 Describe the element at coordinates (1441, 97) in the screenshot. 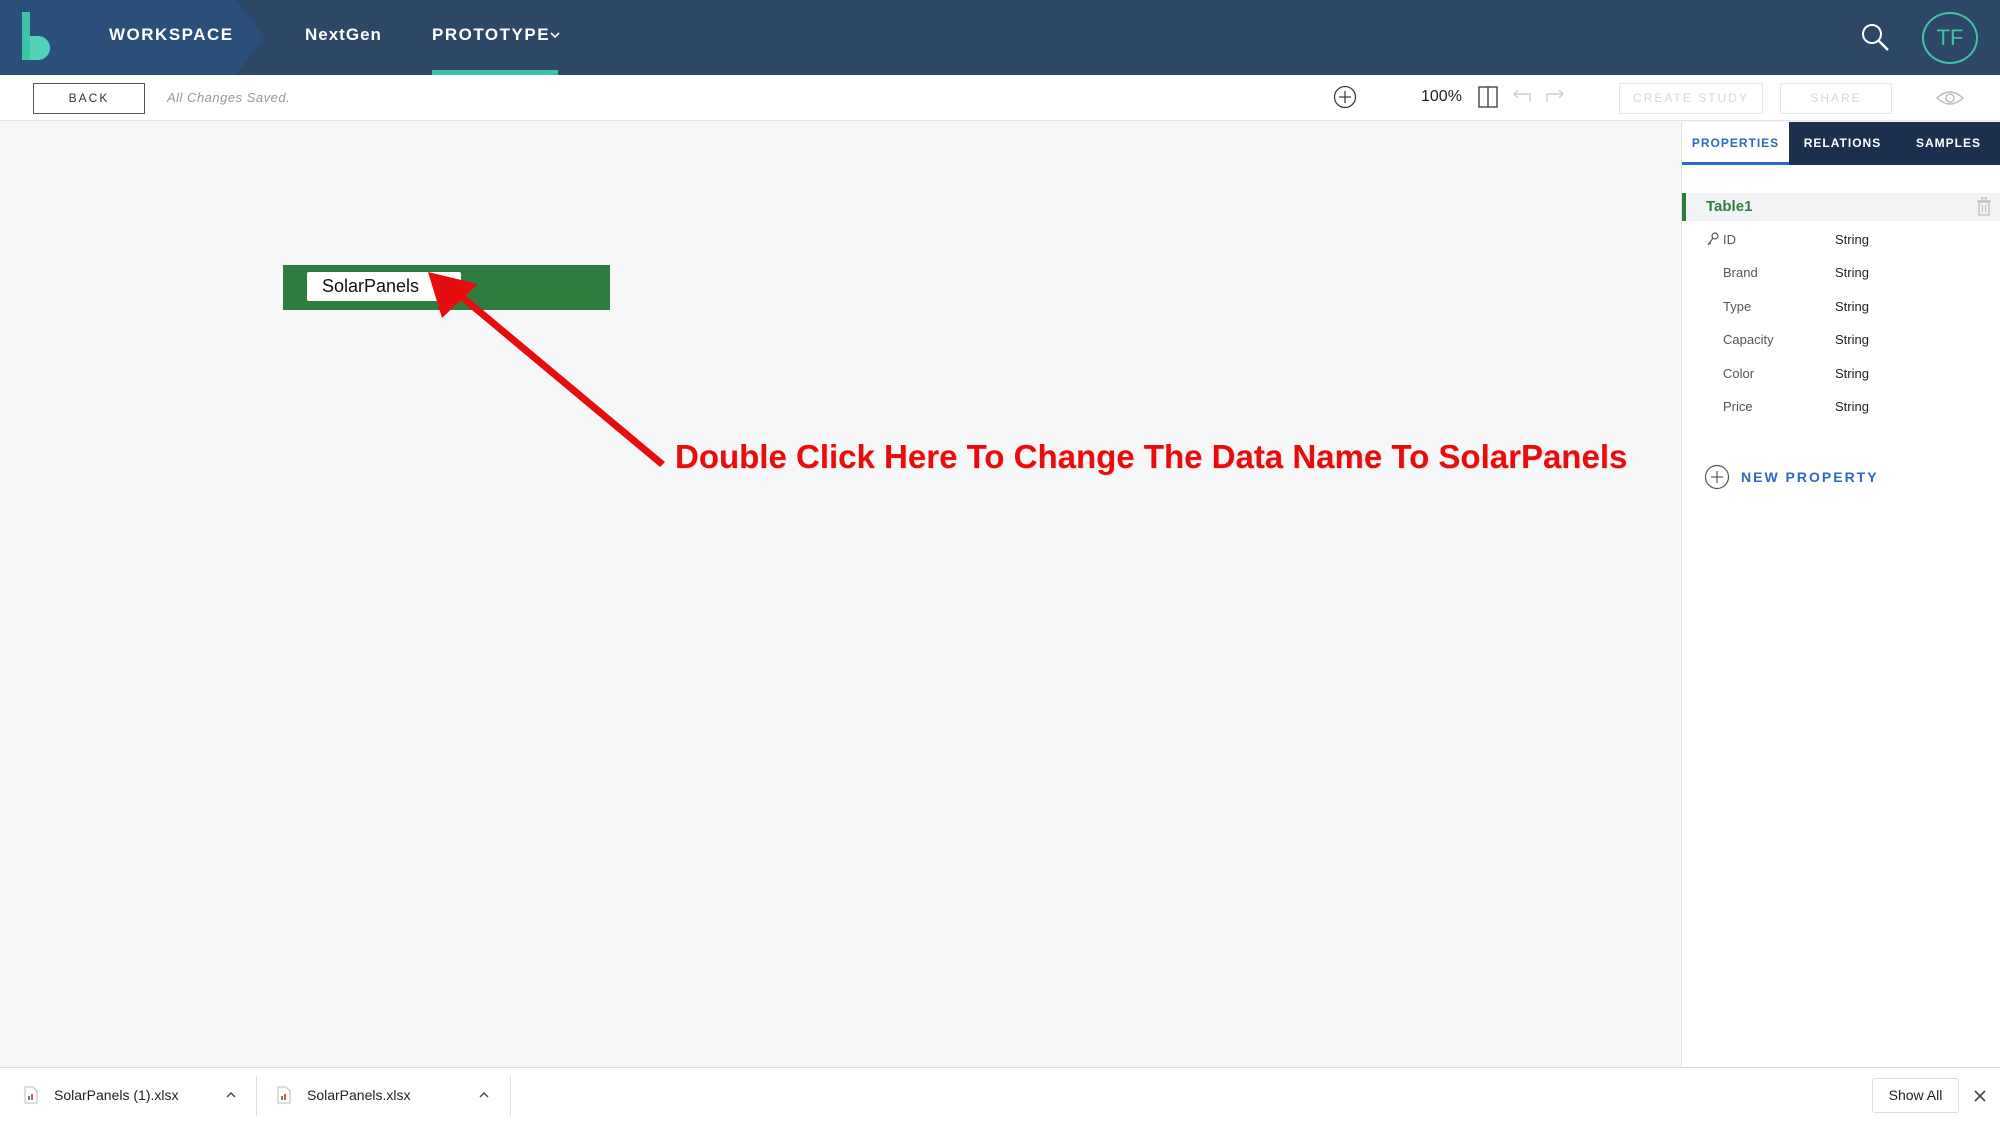

I see `zoom-level: 100%` at that location.